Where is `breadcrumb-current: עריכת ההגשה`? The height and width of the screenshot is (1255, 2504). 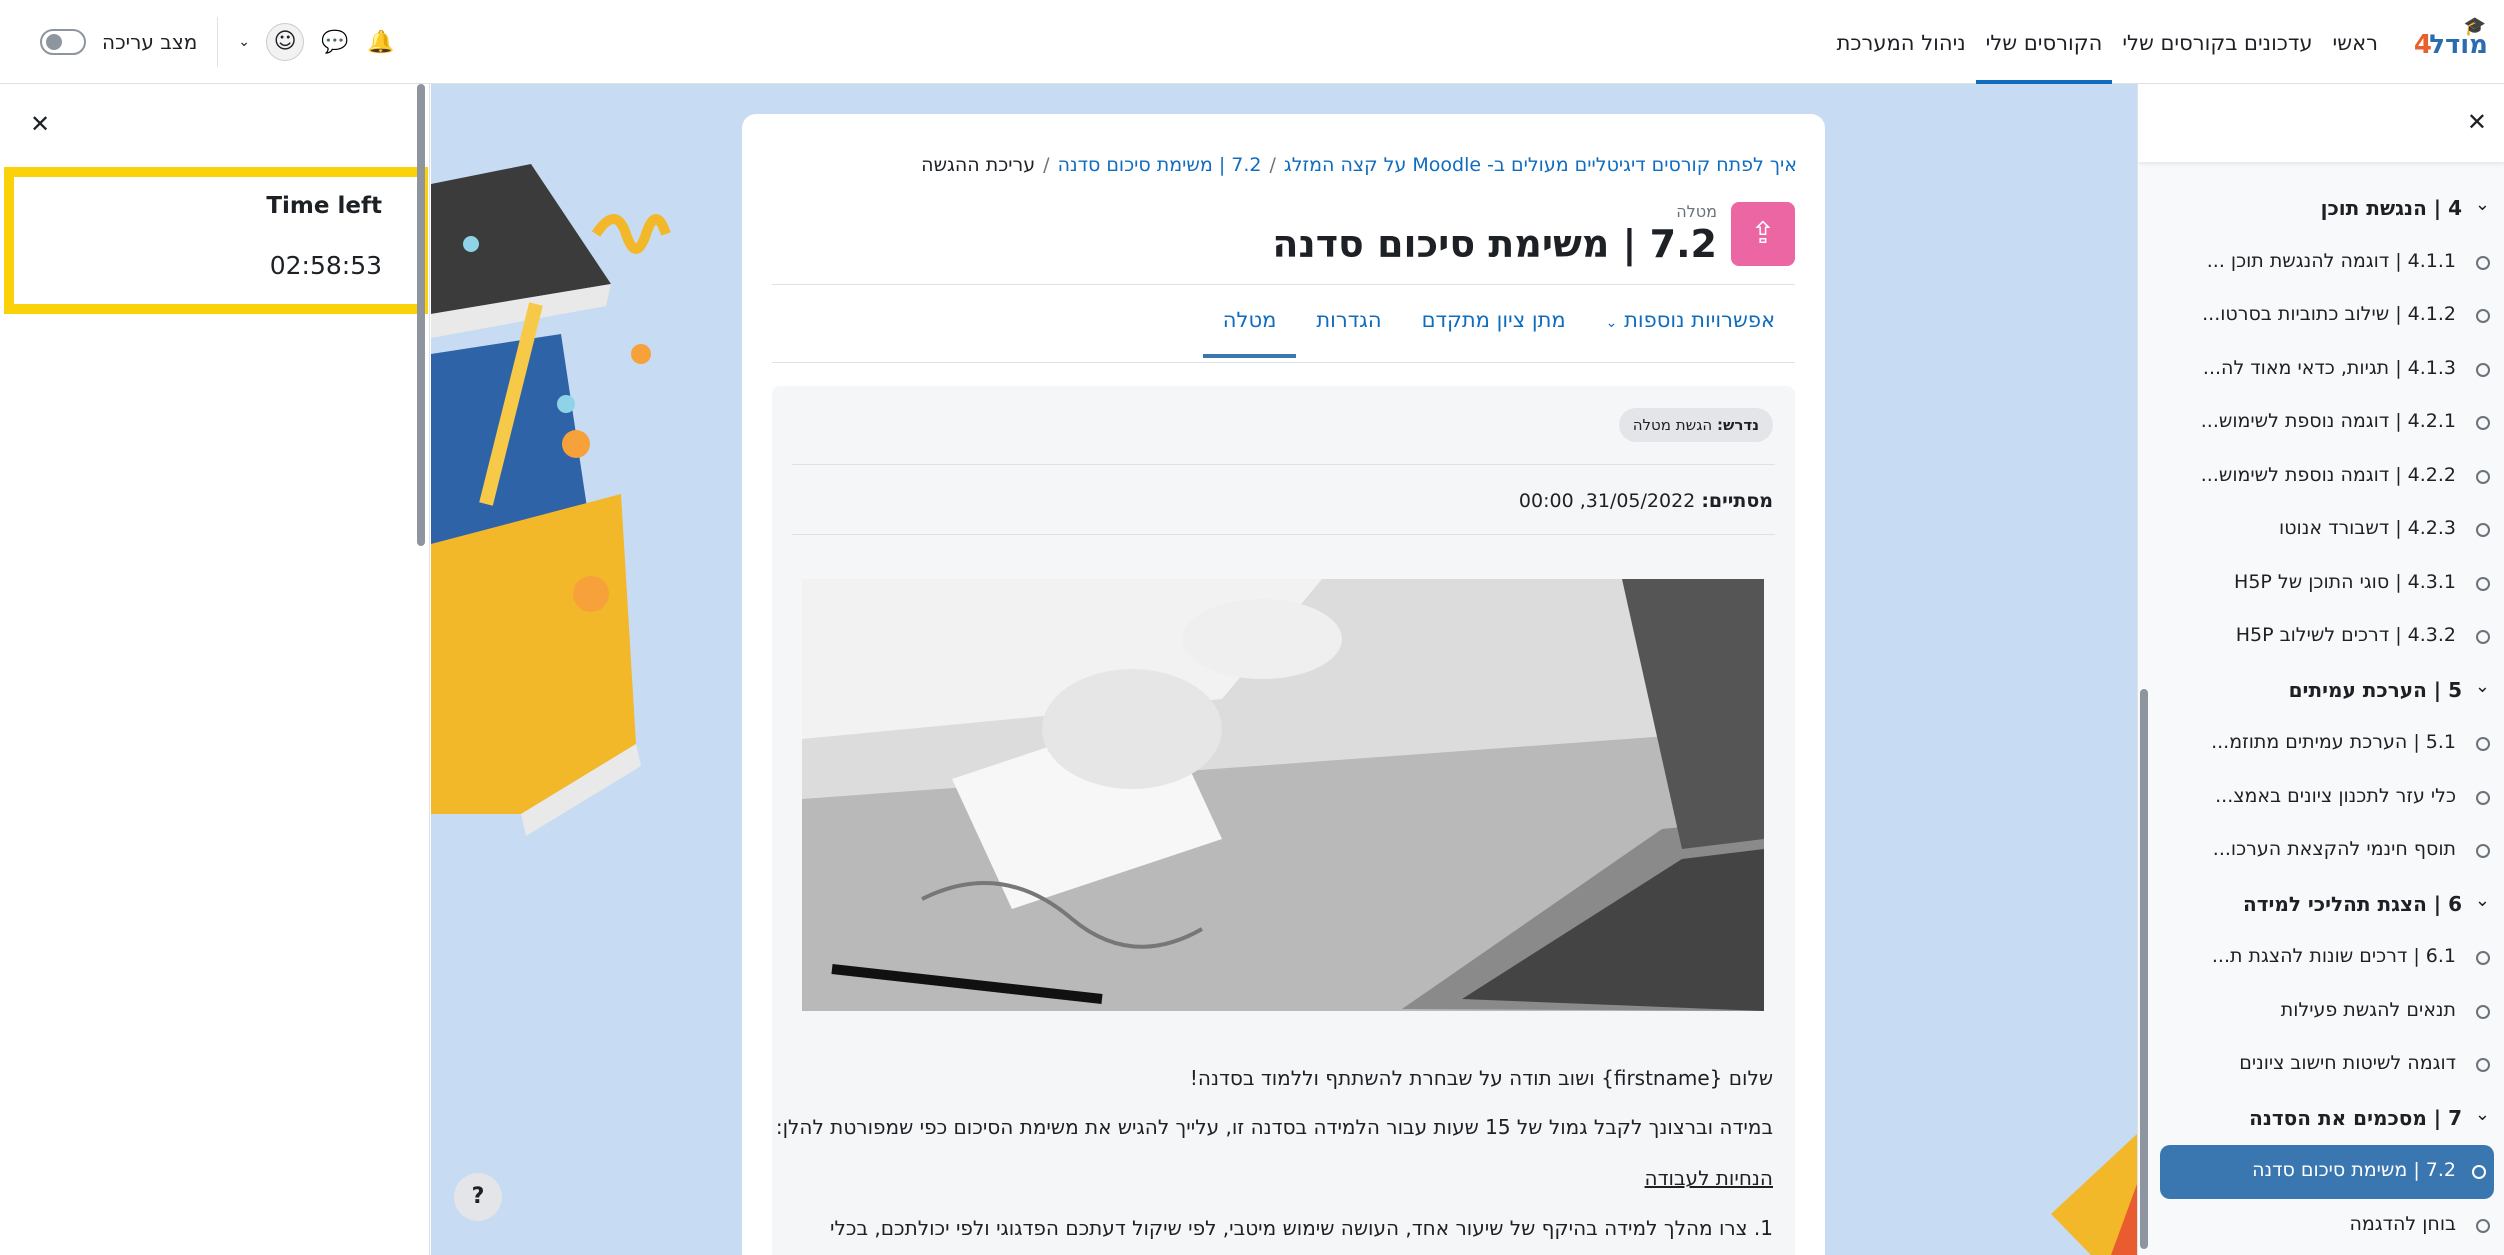
breadcrumb-current: עריכת ההגשה is located at coordinates (978, 165).